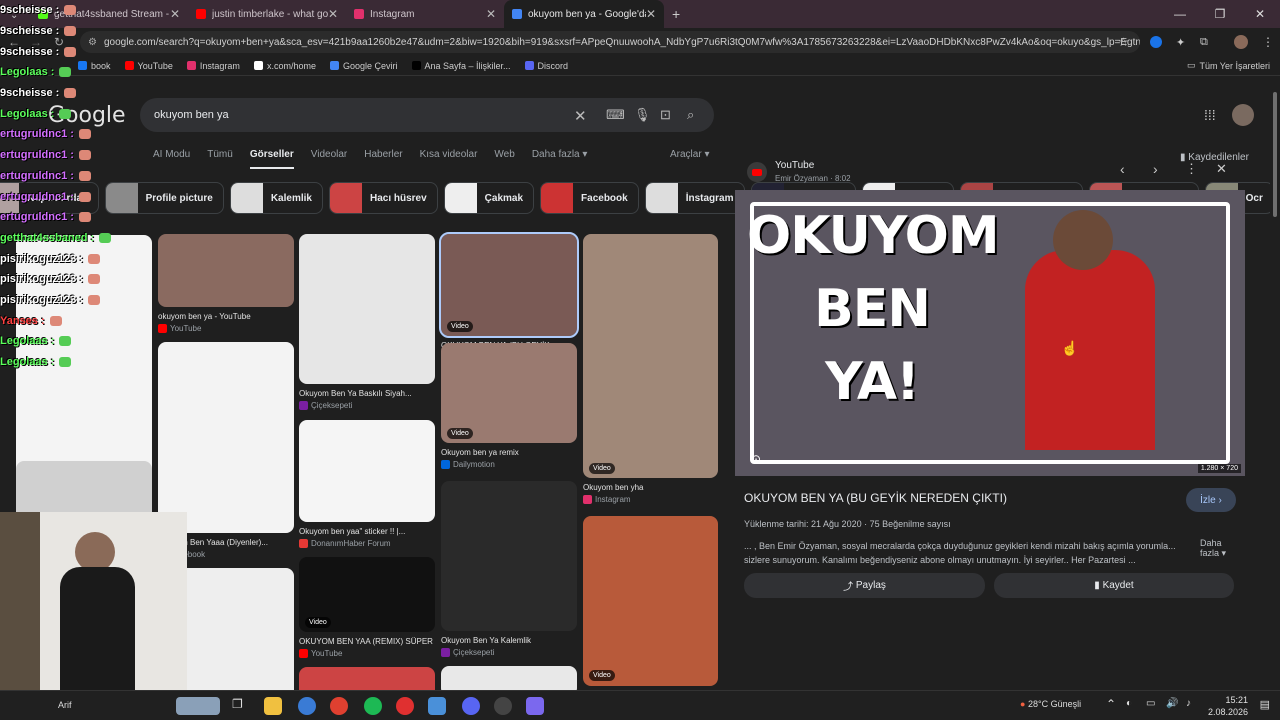  Describe the element at coordinates (690, 115) in the screenshot. I see `search-icon: ⌕` at that location.